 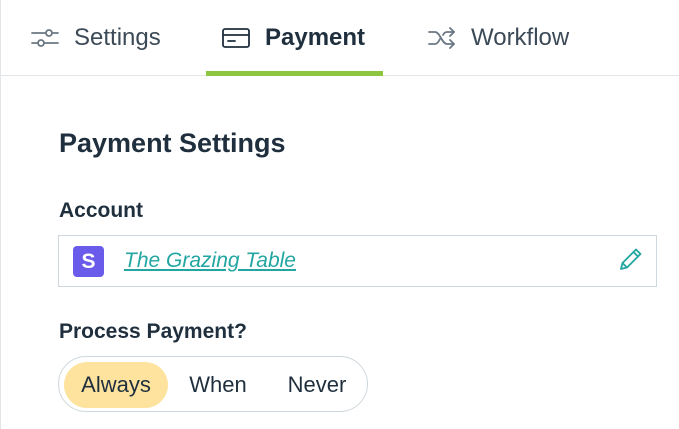 I want to click on tab-workflow-label: Workflow, so click(x=520, y=37).